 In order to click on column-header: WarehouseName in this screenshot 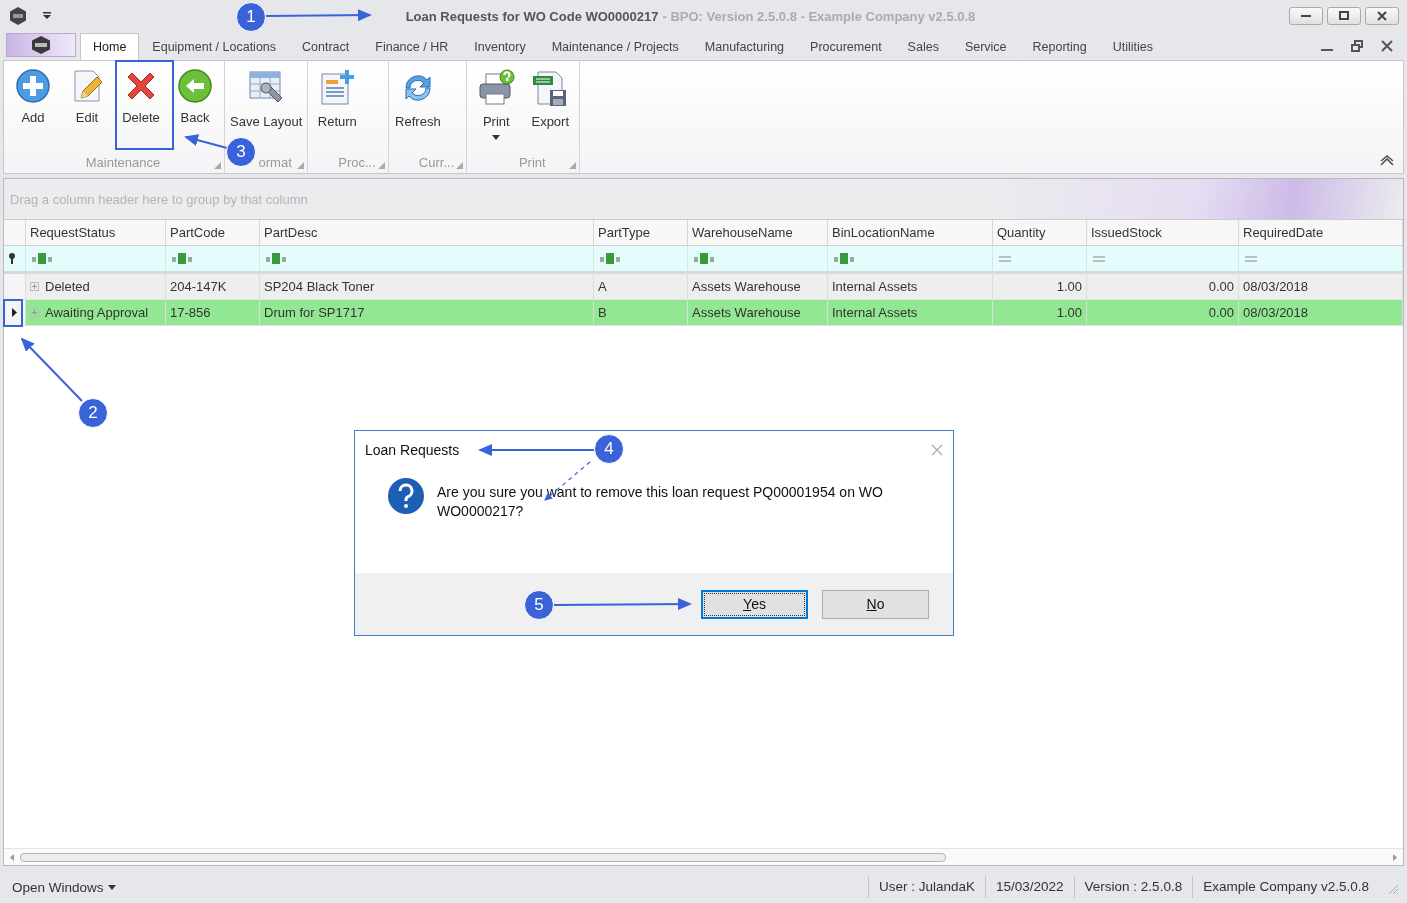, I will do `click(758, 233)`.